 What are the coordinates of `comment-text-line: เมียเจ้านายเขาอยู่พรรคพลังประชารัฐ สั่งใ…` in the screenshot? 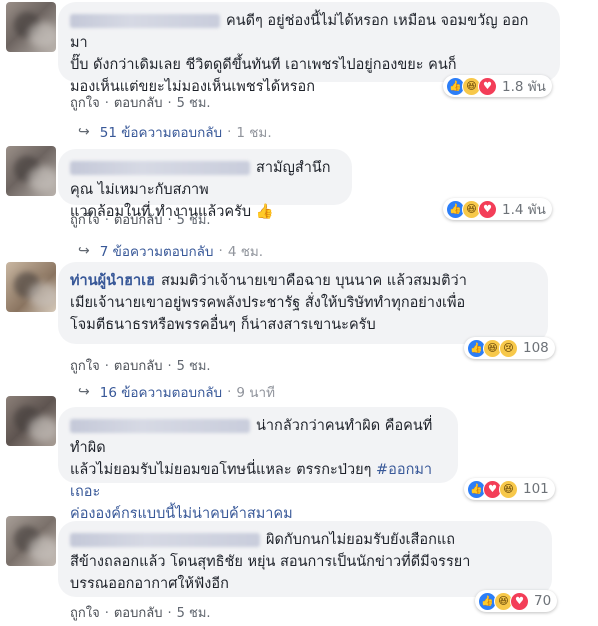 It's located at (268, 303).